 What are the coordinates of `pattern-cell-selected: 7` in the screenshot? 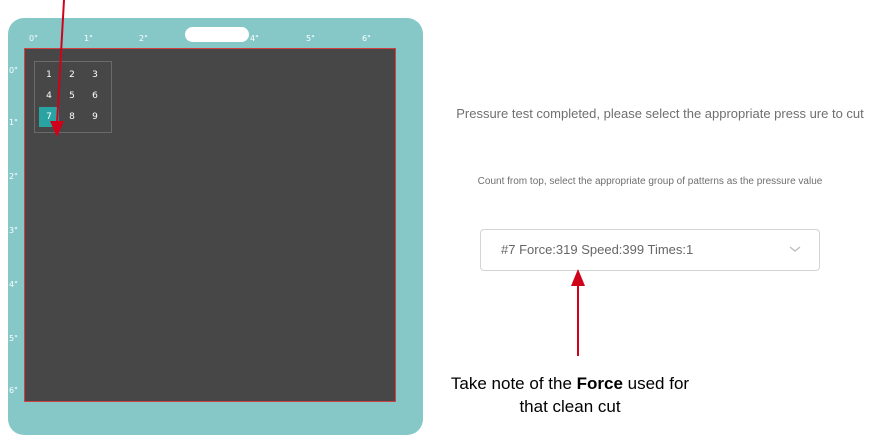 It's located at (49, 117).